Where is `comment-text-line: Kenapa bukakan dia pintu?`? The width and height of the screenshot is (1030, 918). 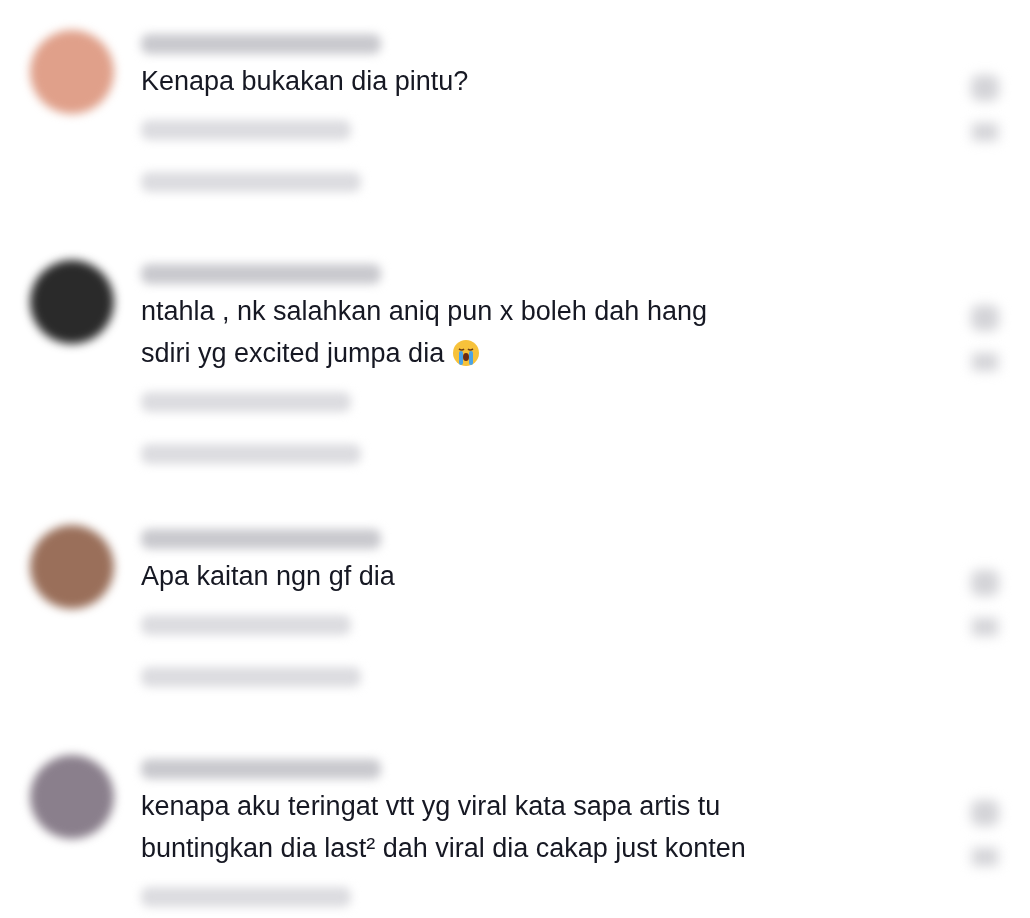 comment-text-line: Kenapa bukakan dia pintu? is located at coordinates (305, 81).